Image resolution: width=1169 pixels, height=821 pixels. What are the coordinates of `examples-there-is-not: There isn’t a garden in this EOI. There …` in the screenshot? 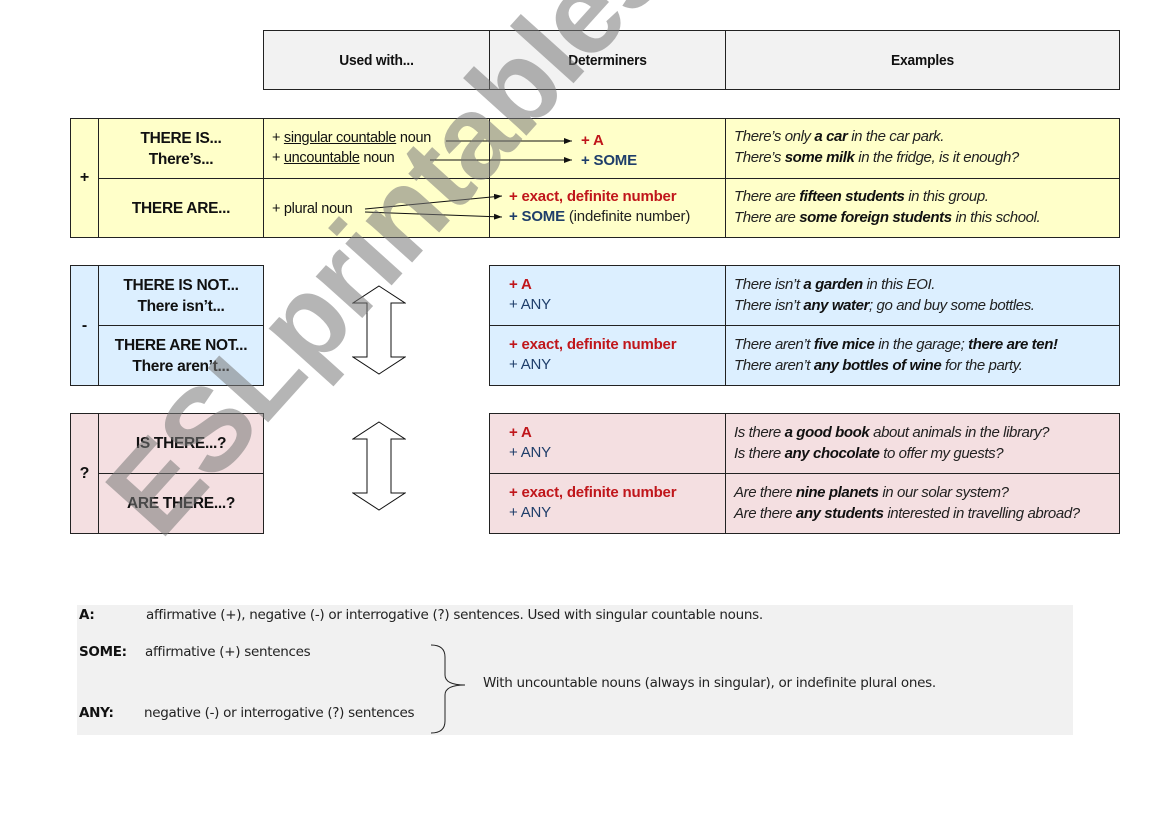 It's located at (922, 295).